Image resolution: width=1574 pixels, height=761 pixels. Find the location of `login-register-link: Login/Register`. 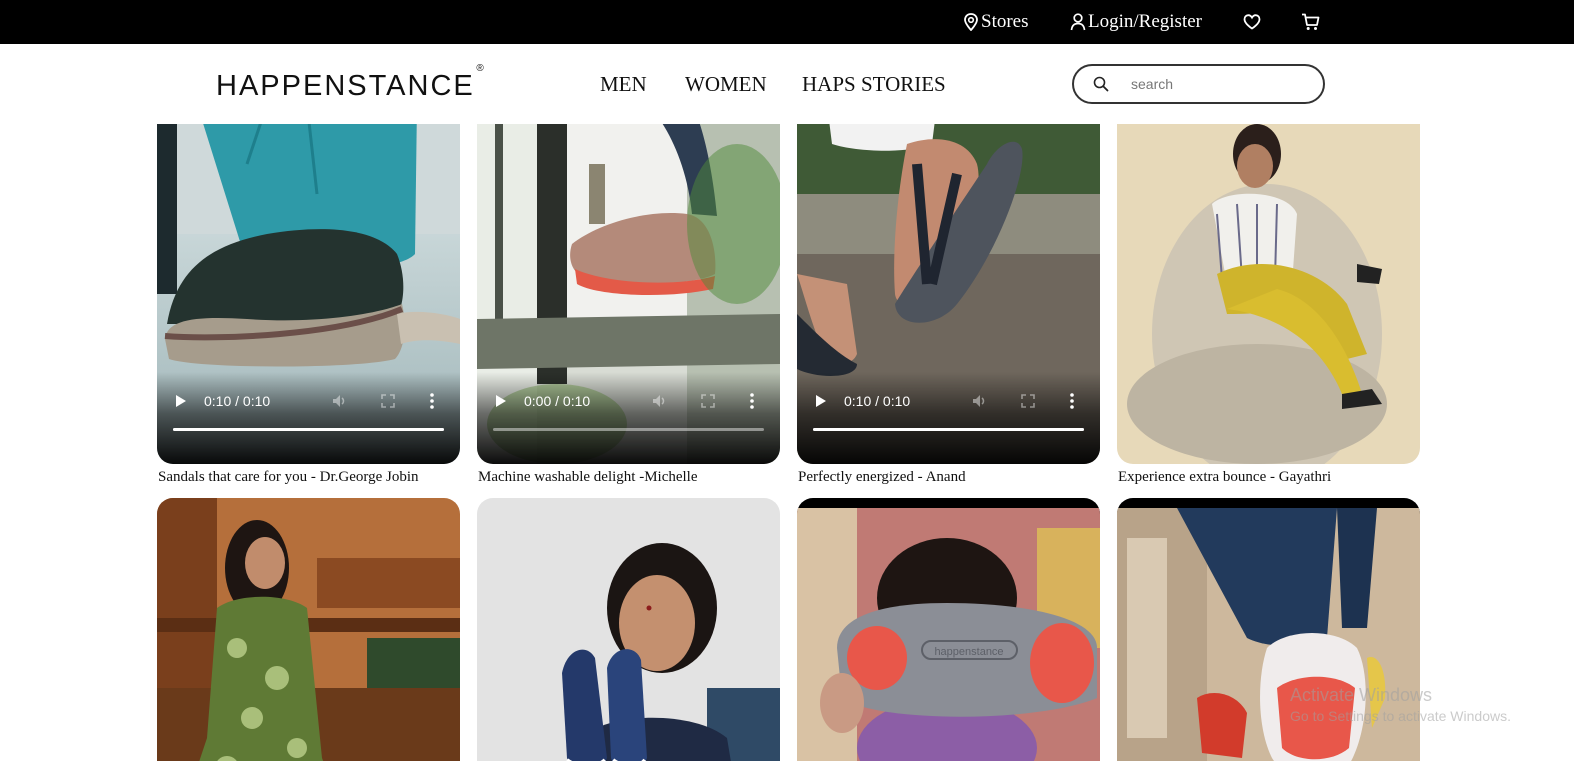

login-register-link: Login/Register is located at coordinates (1136, 22).